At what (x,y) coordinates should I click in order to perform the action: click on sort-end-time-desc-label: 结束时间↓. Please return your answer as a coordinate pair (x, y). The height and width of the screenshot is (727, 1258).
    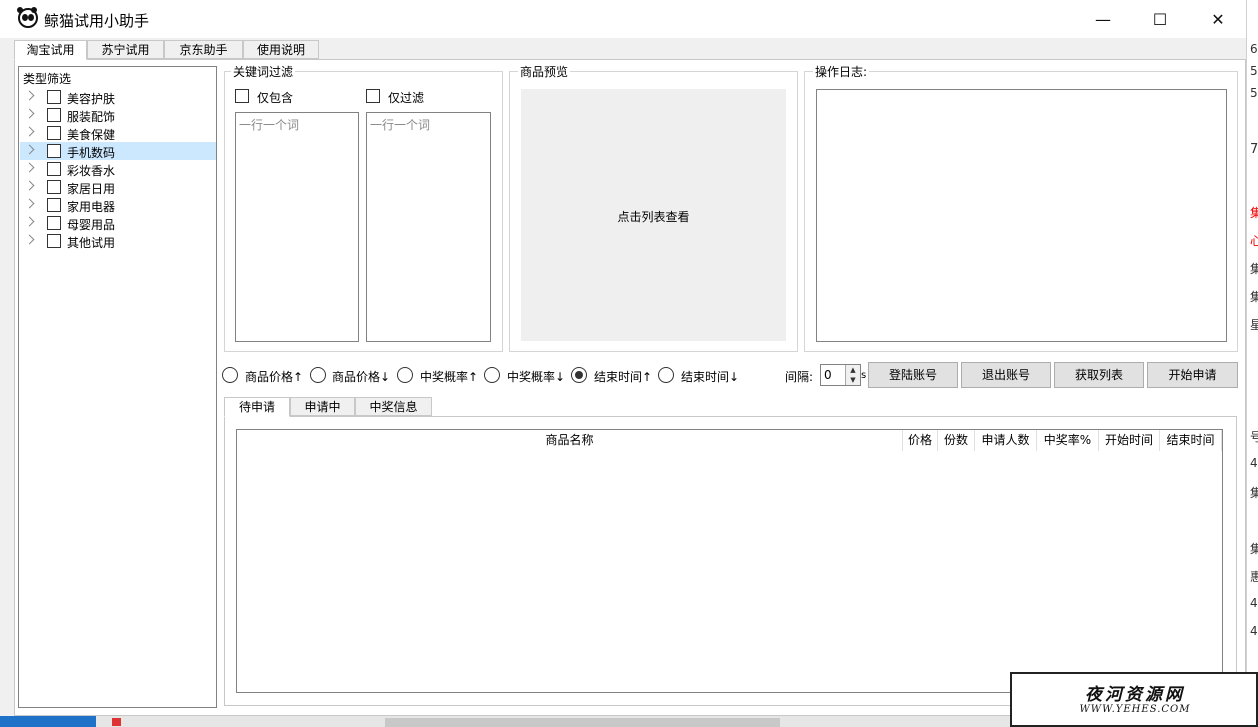
    Looking at the image, I should click on (710, 377).